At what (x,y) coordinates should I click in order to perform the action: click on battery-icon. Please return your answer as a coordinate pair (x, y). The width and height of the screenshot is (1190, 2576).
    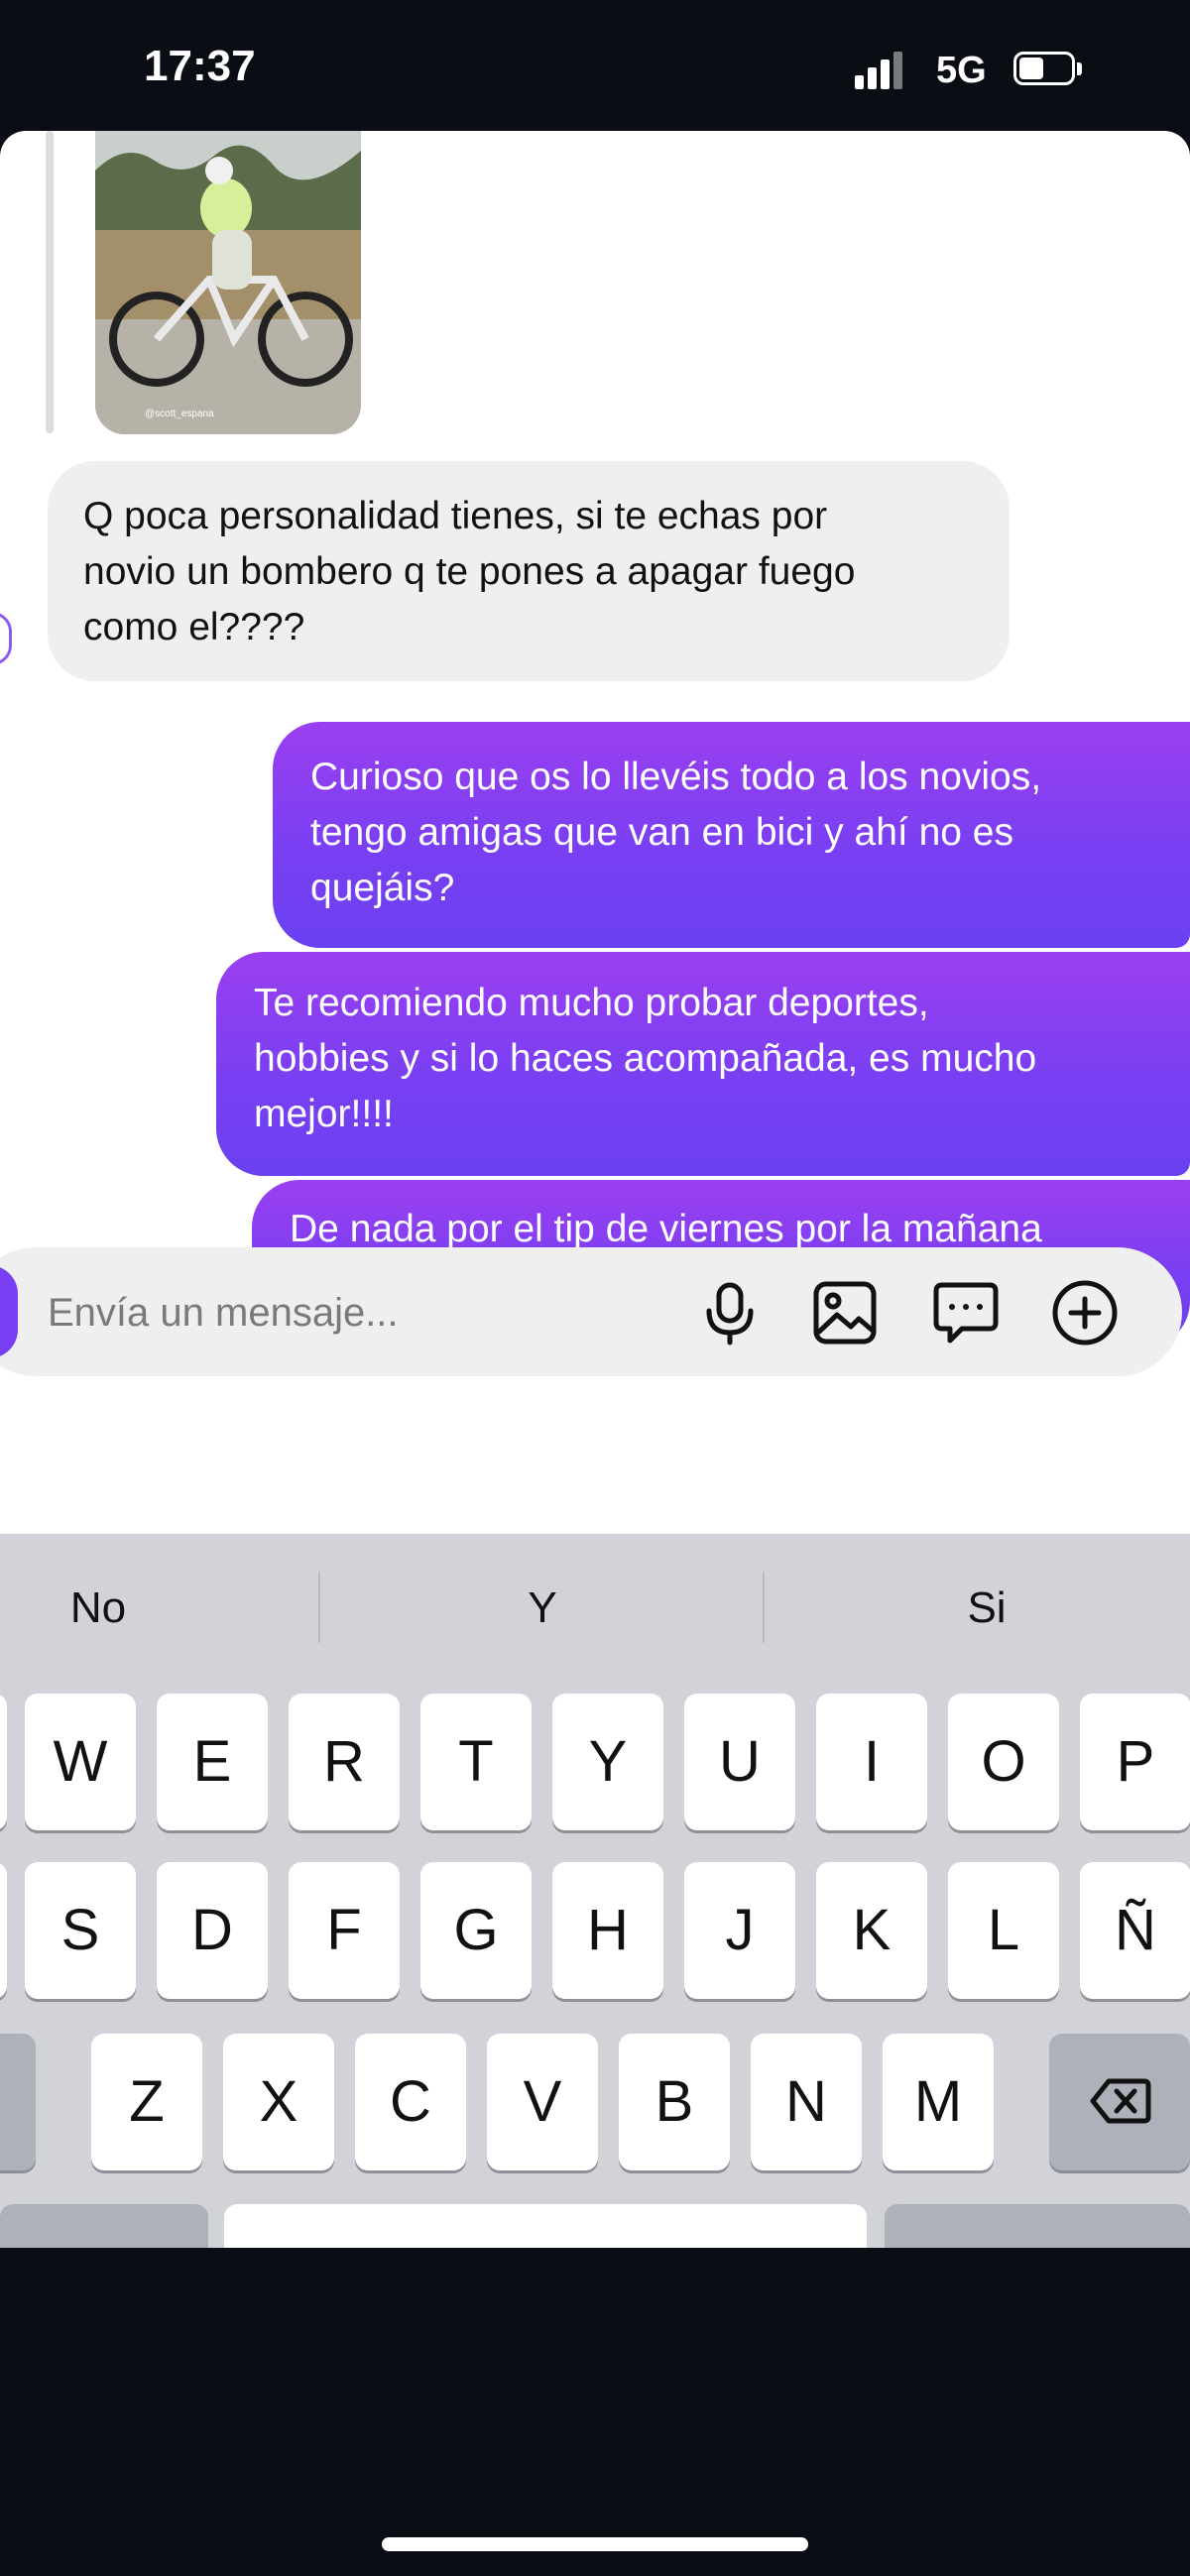
    Looking at the image, I should click on (1049, 69).